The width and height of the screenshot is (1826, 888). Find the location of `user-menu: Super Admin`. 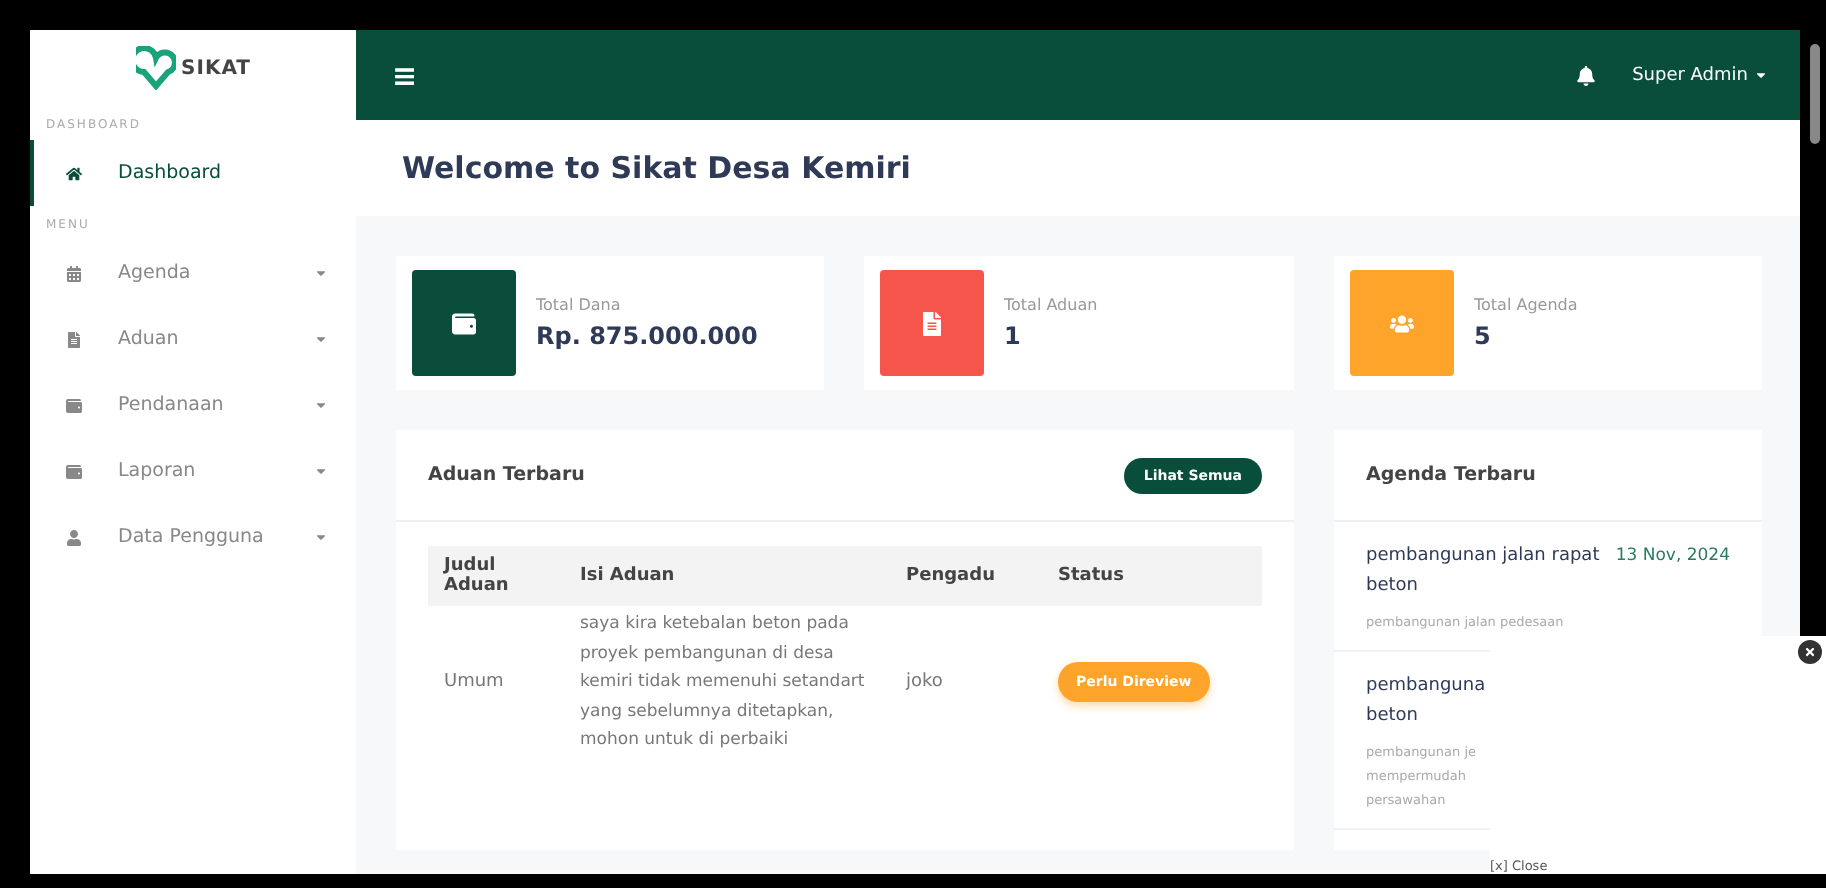

user-menu: Super Admin is located at coordinates (1700, 75).